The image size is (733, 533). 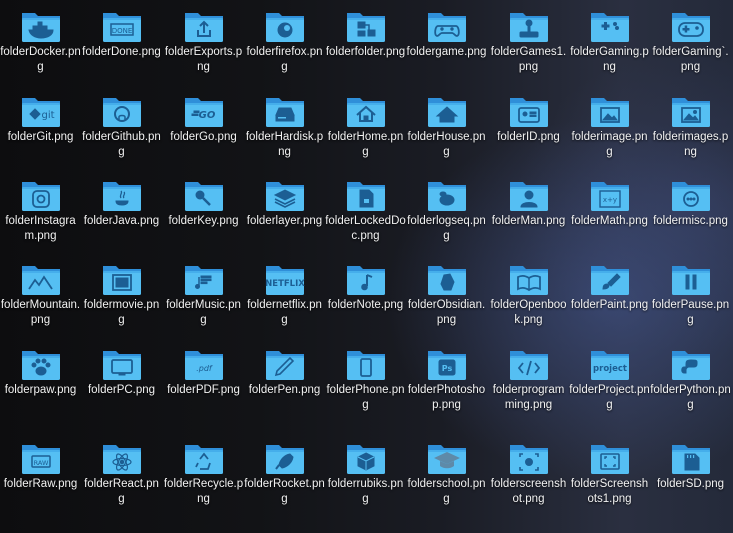 What do you see at coordinates (366, 459) in the screenshot?
I see `rubiks-cube-icon` at bounding box center [366, 459].